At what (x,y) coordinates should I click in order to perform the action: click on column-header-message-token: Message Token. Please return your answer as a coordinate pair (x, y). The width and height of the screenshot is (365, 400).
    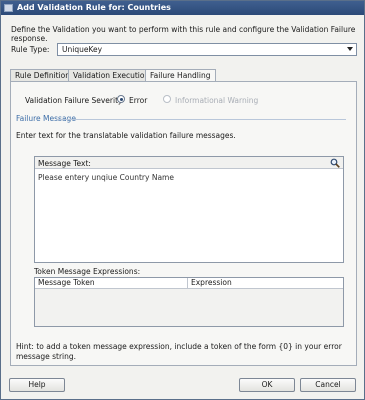
    Looking at the image, I should click on (111, 283).